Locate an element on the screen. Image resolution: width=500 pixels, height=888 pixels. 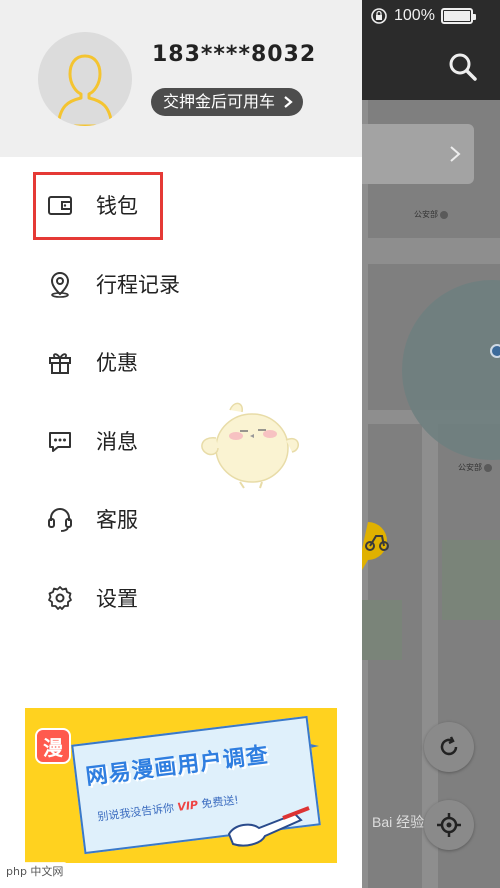
battery-fill is located at coordinates (456, 16).